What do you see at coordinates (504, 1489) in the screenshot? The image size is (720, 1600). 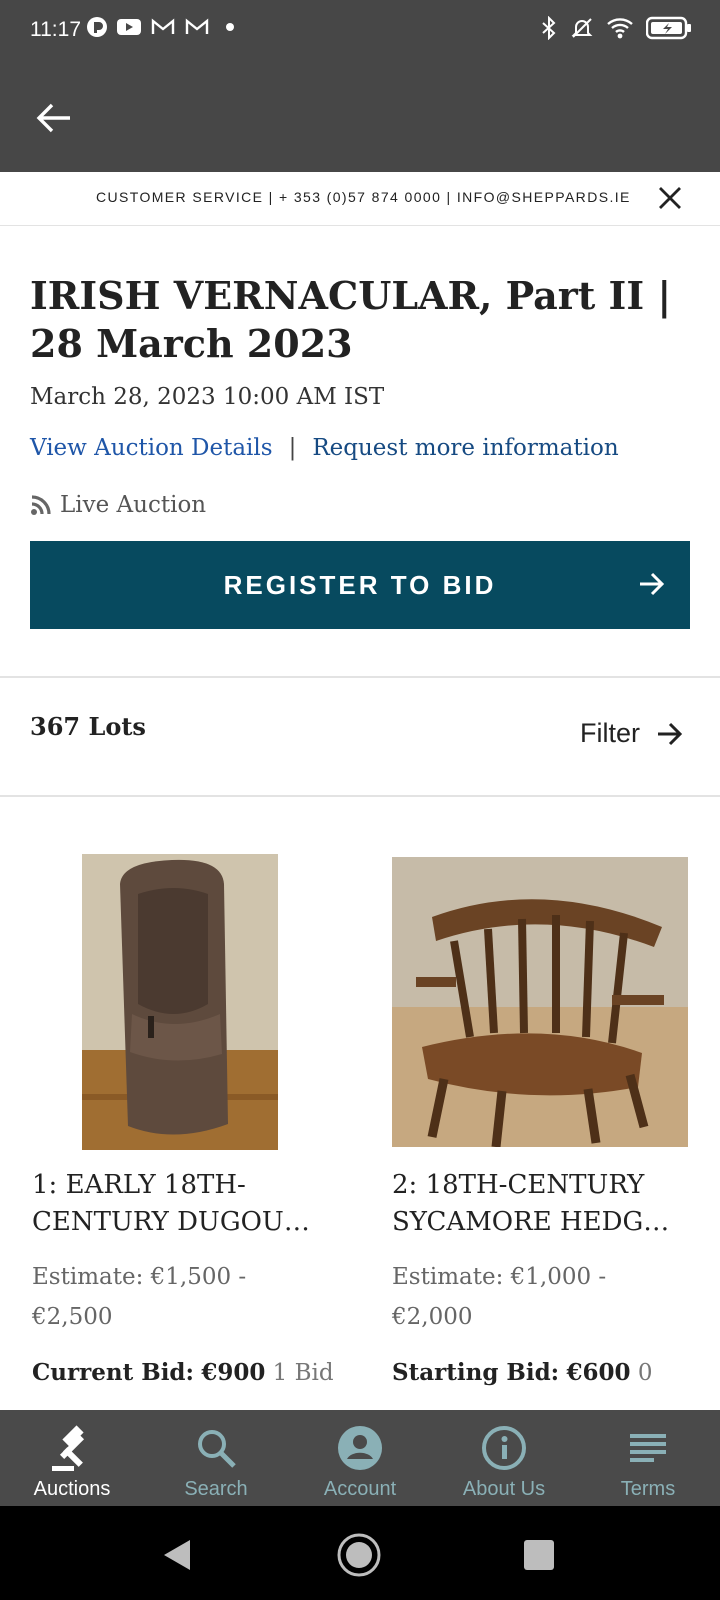 I see `nav-label: About Us` at bounding box center [504, 1489].